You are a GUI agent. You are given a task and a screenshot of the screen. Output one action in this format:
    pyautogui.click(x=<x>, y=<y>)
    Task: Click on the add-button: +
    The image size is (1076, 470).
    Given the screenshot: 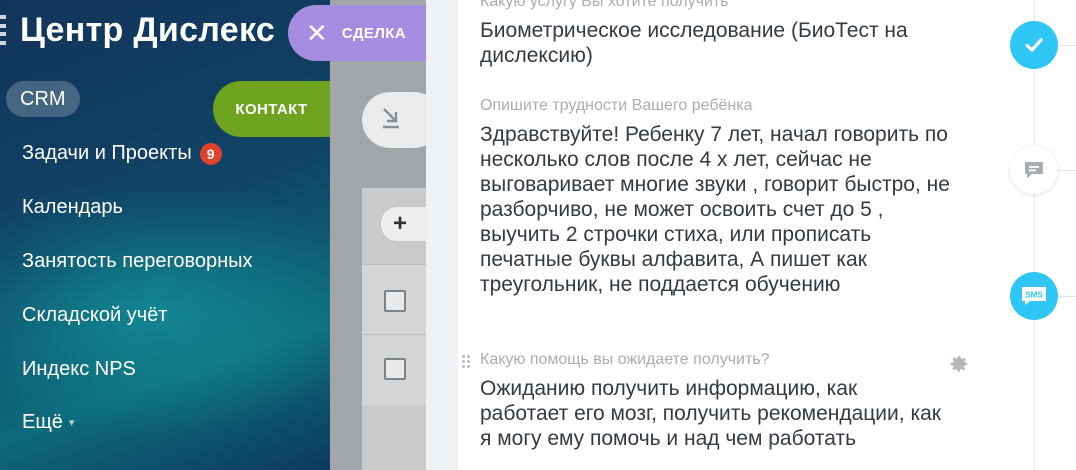 What is the action you would take?
    pyautogui.click(x=403, y=224)
    